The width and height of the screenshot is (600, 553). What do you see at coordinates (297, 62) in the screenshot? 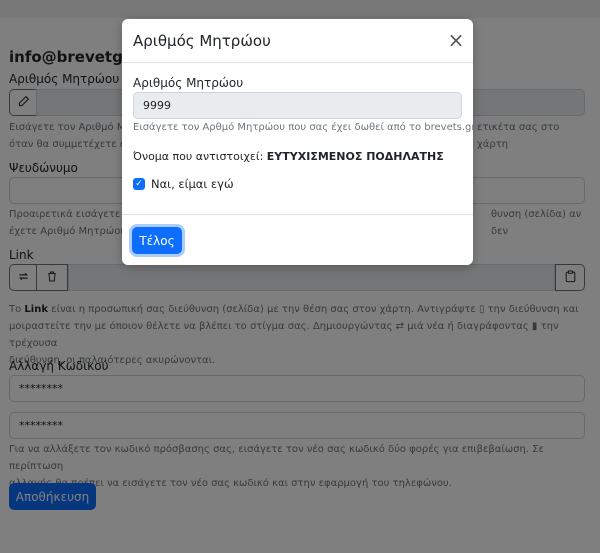
I see `modal-header-divider` at bounding box center [297, 62].